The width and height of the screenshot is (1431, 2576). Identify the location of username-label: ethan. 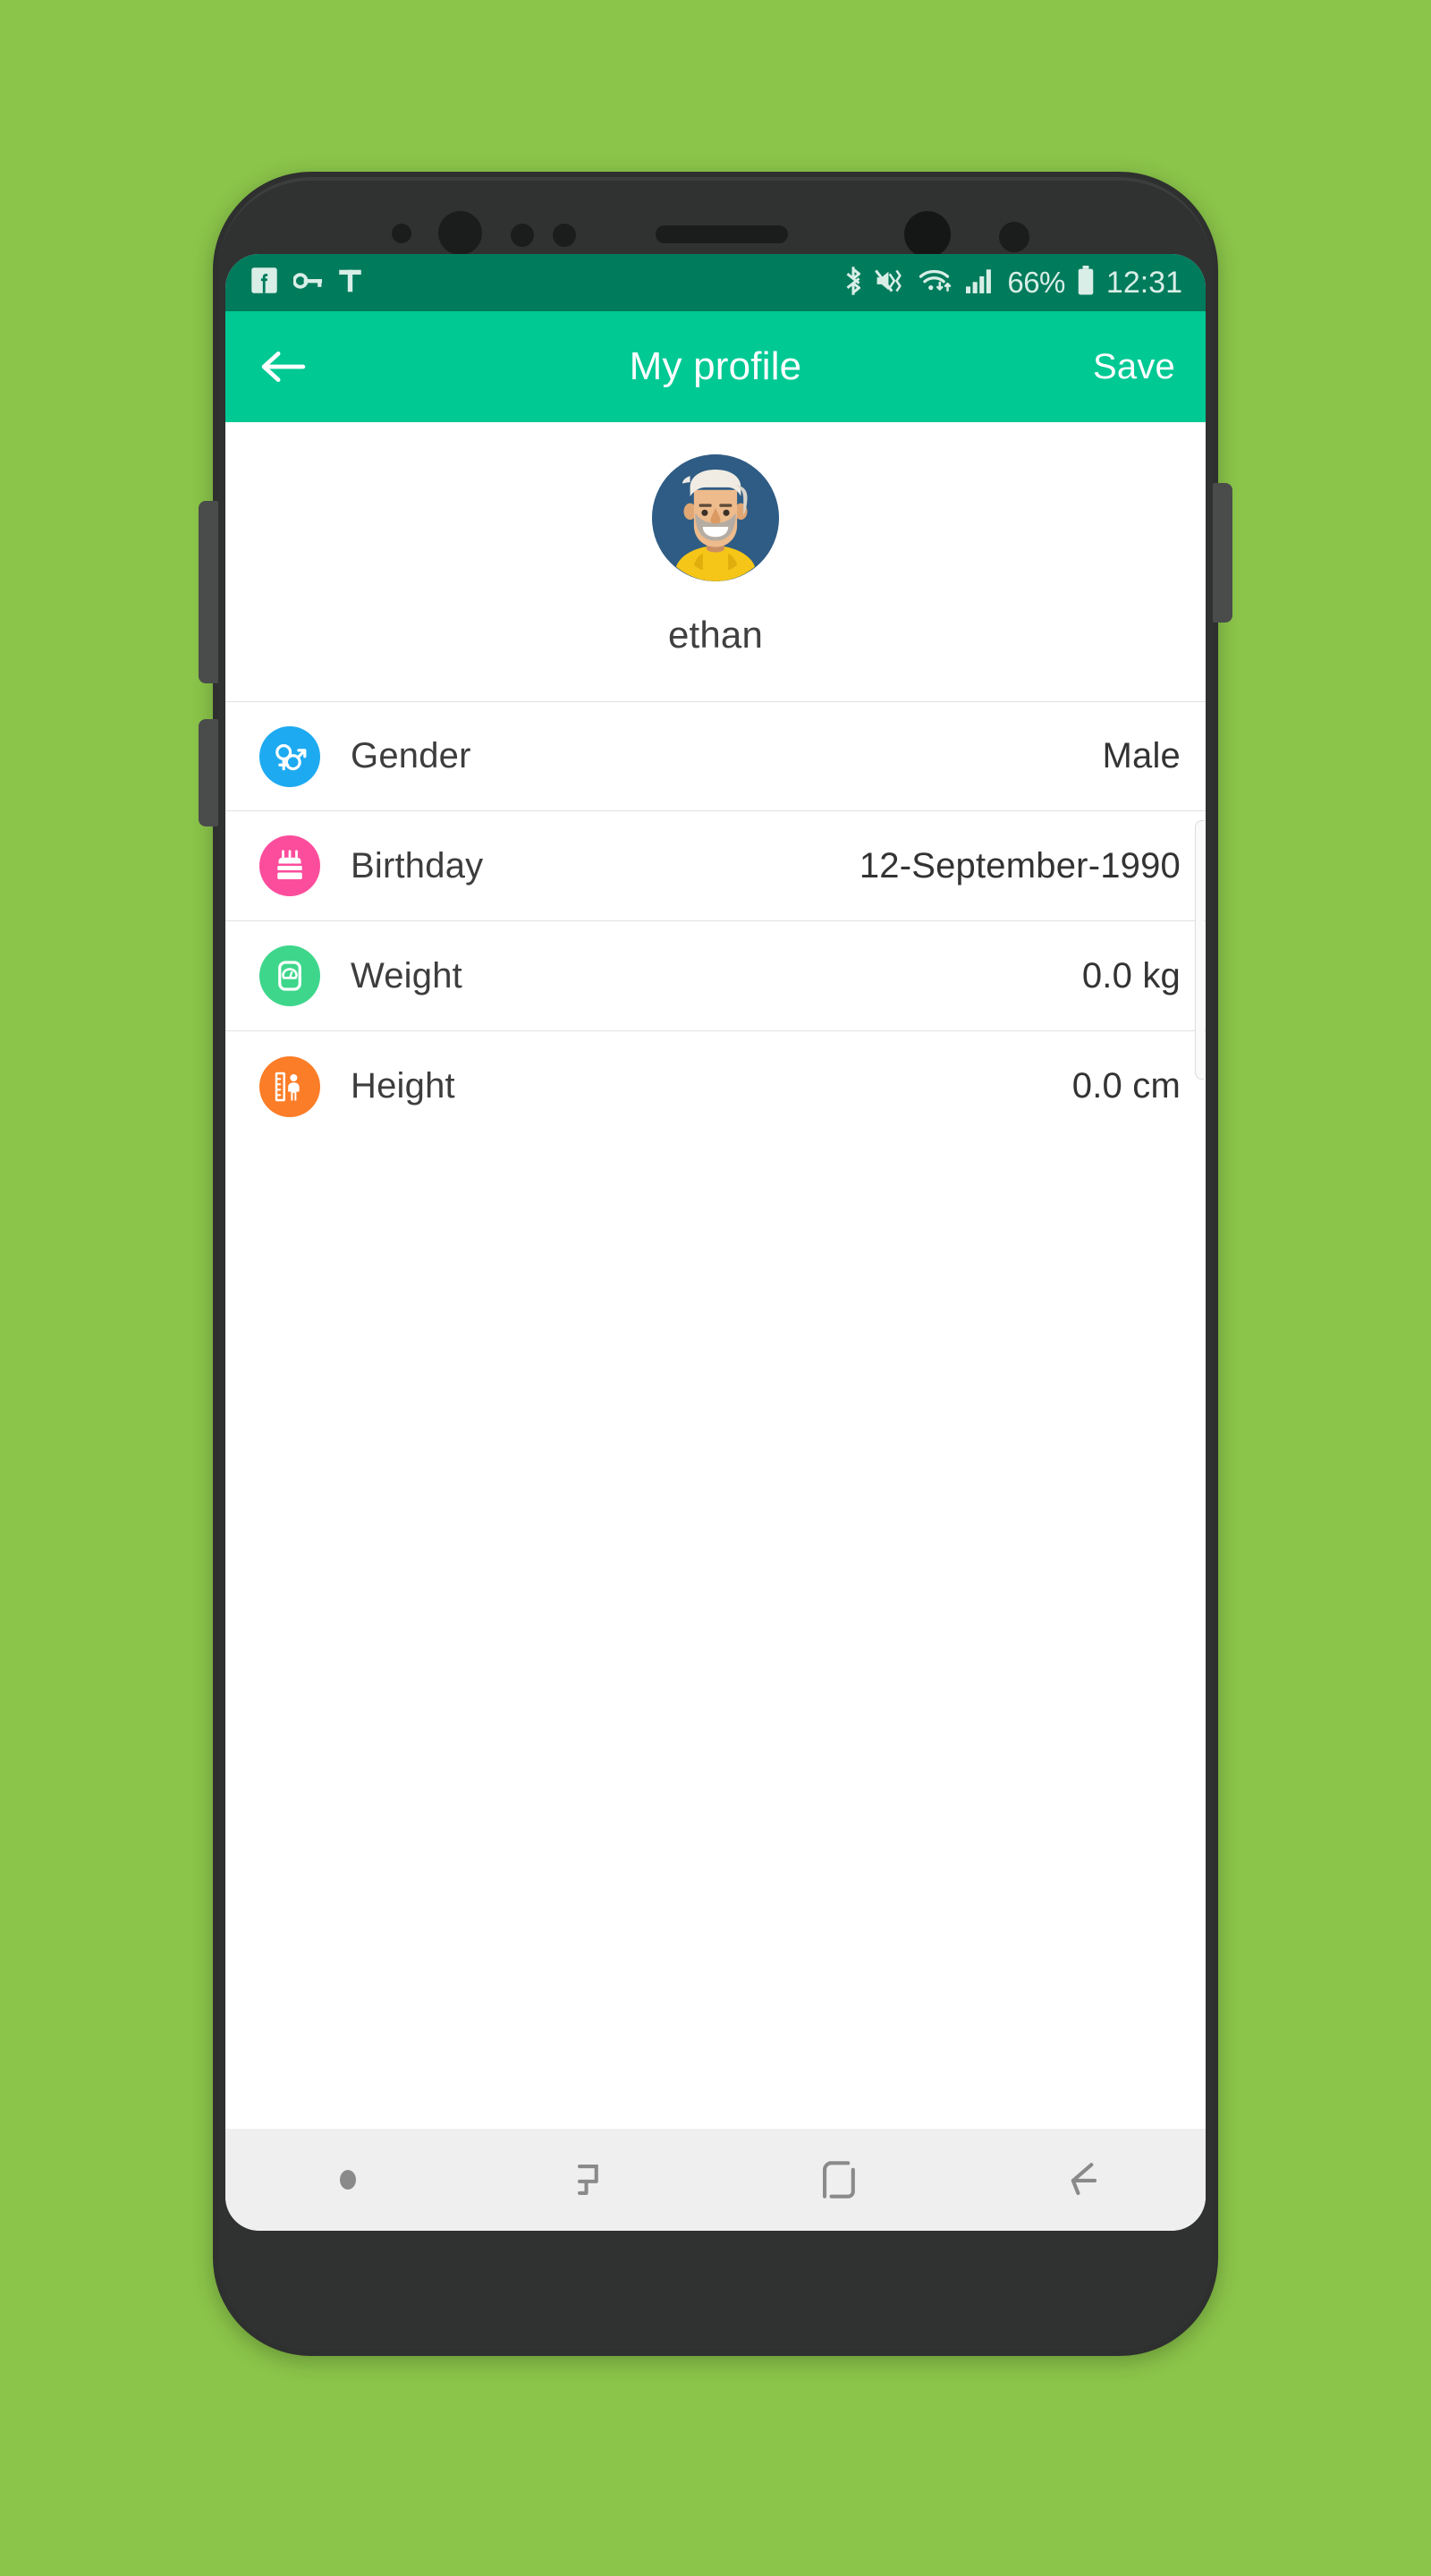
(716, 635).